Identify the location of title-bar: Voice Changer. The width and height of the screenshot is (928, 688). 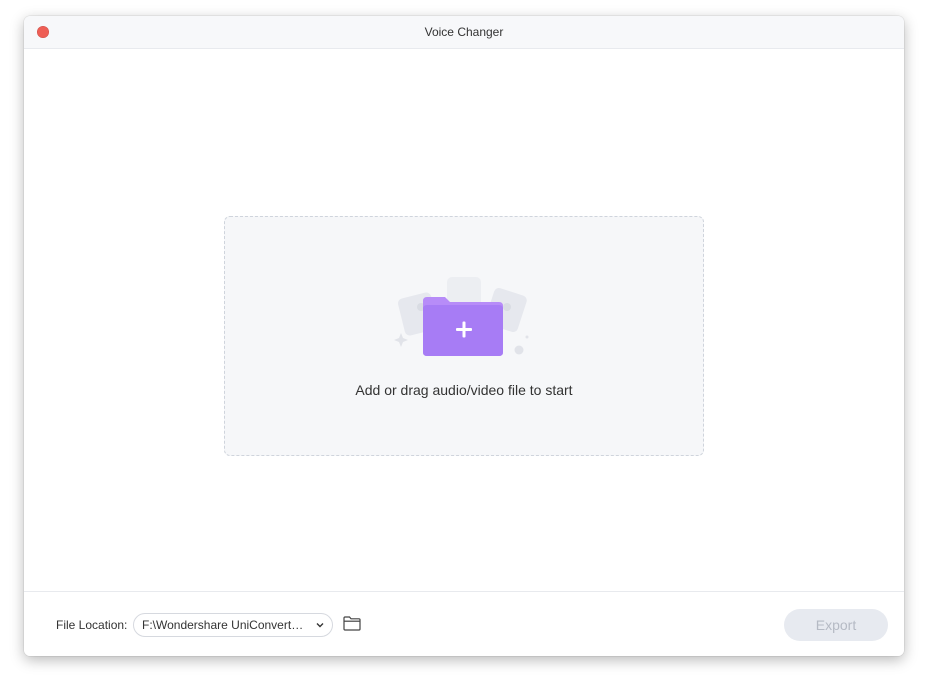
(464, 32).